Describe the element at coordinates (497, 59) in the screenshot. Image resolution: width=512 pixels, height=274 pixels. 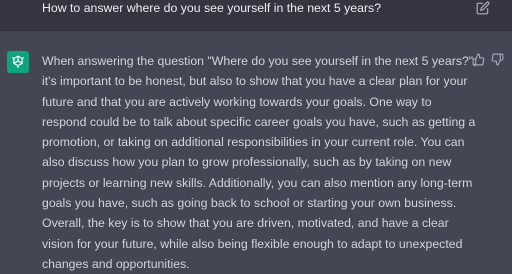
I see `thumbs-down-icon` at that location.